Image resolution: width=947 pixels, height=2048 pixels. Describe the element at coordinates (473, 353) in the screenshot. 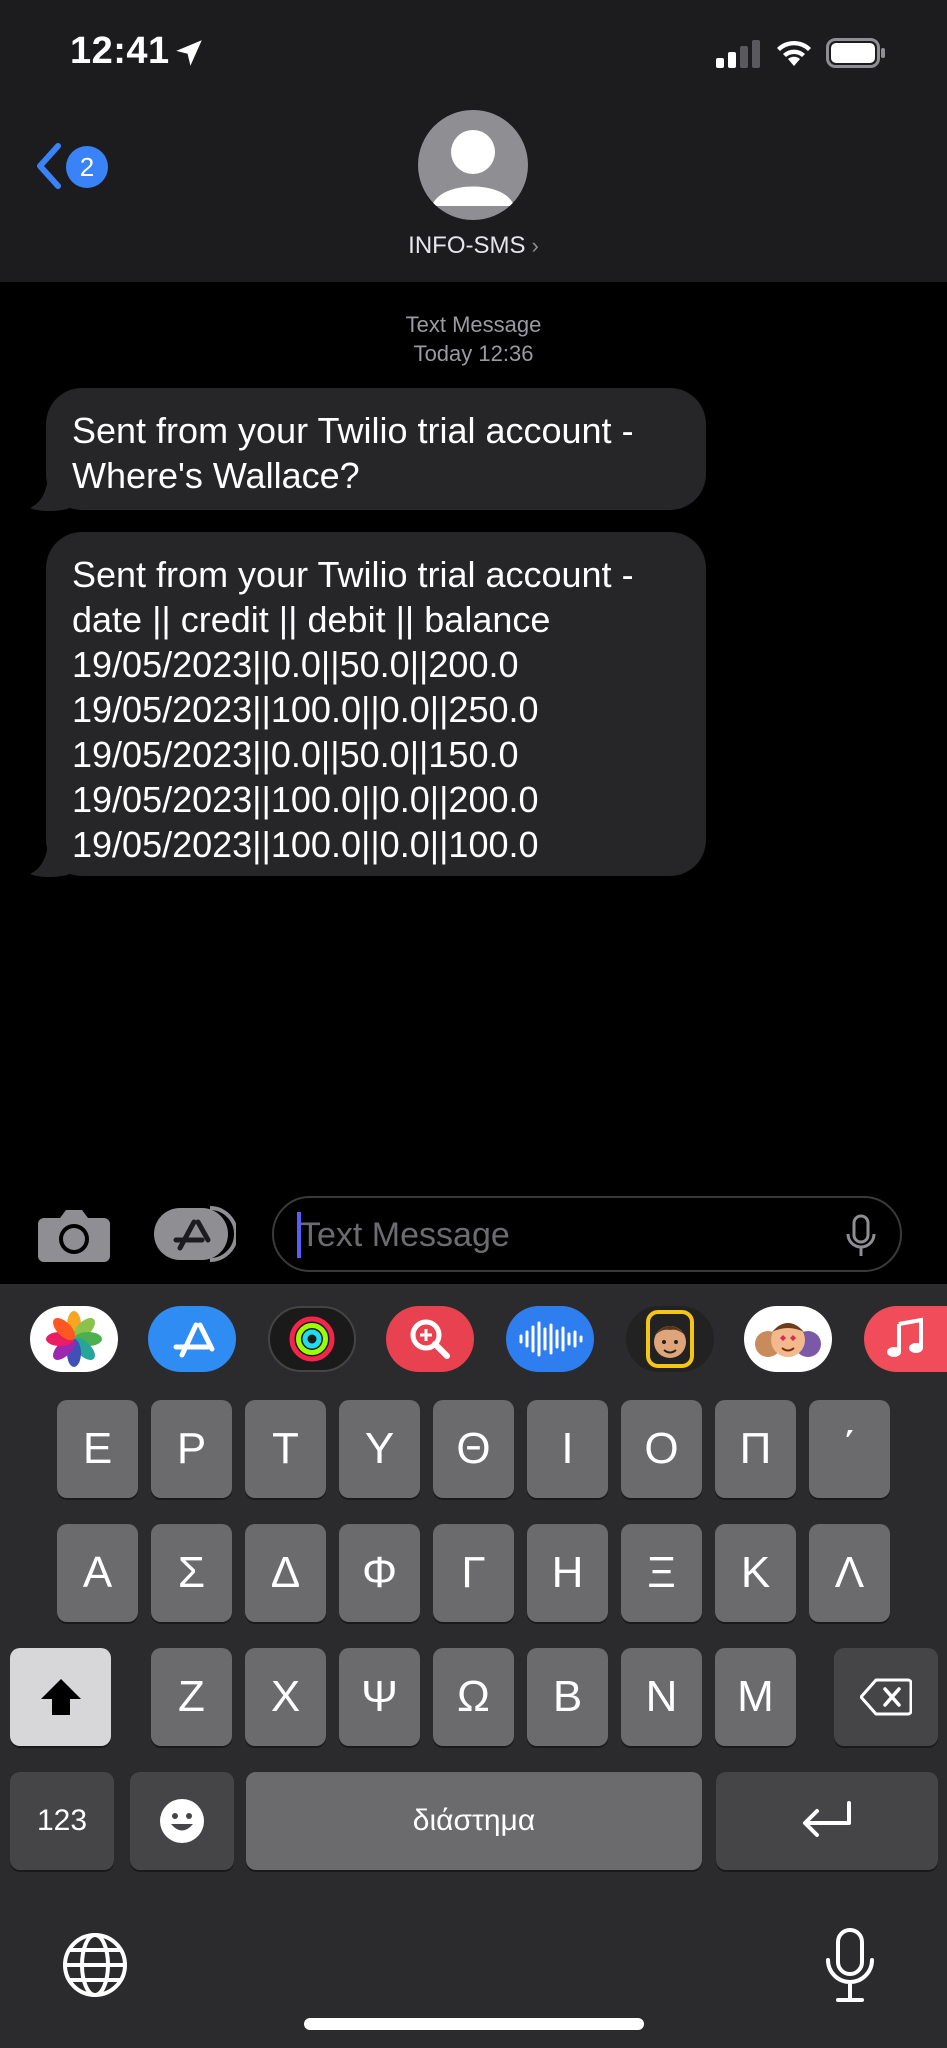

I see `message-timestamp: Today 12:36` at that location.